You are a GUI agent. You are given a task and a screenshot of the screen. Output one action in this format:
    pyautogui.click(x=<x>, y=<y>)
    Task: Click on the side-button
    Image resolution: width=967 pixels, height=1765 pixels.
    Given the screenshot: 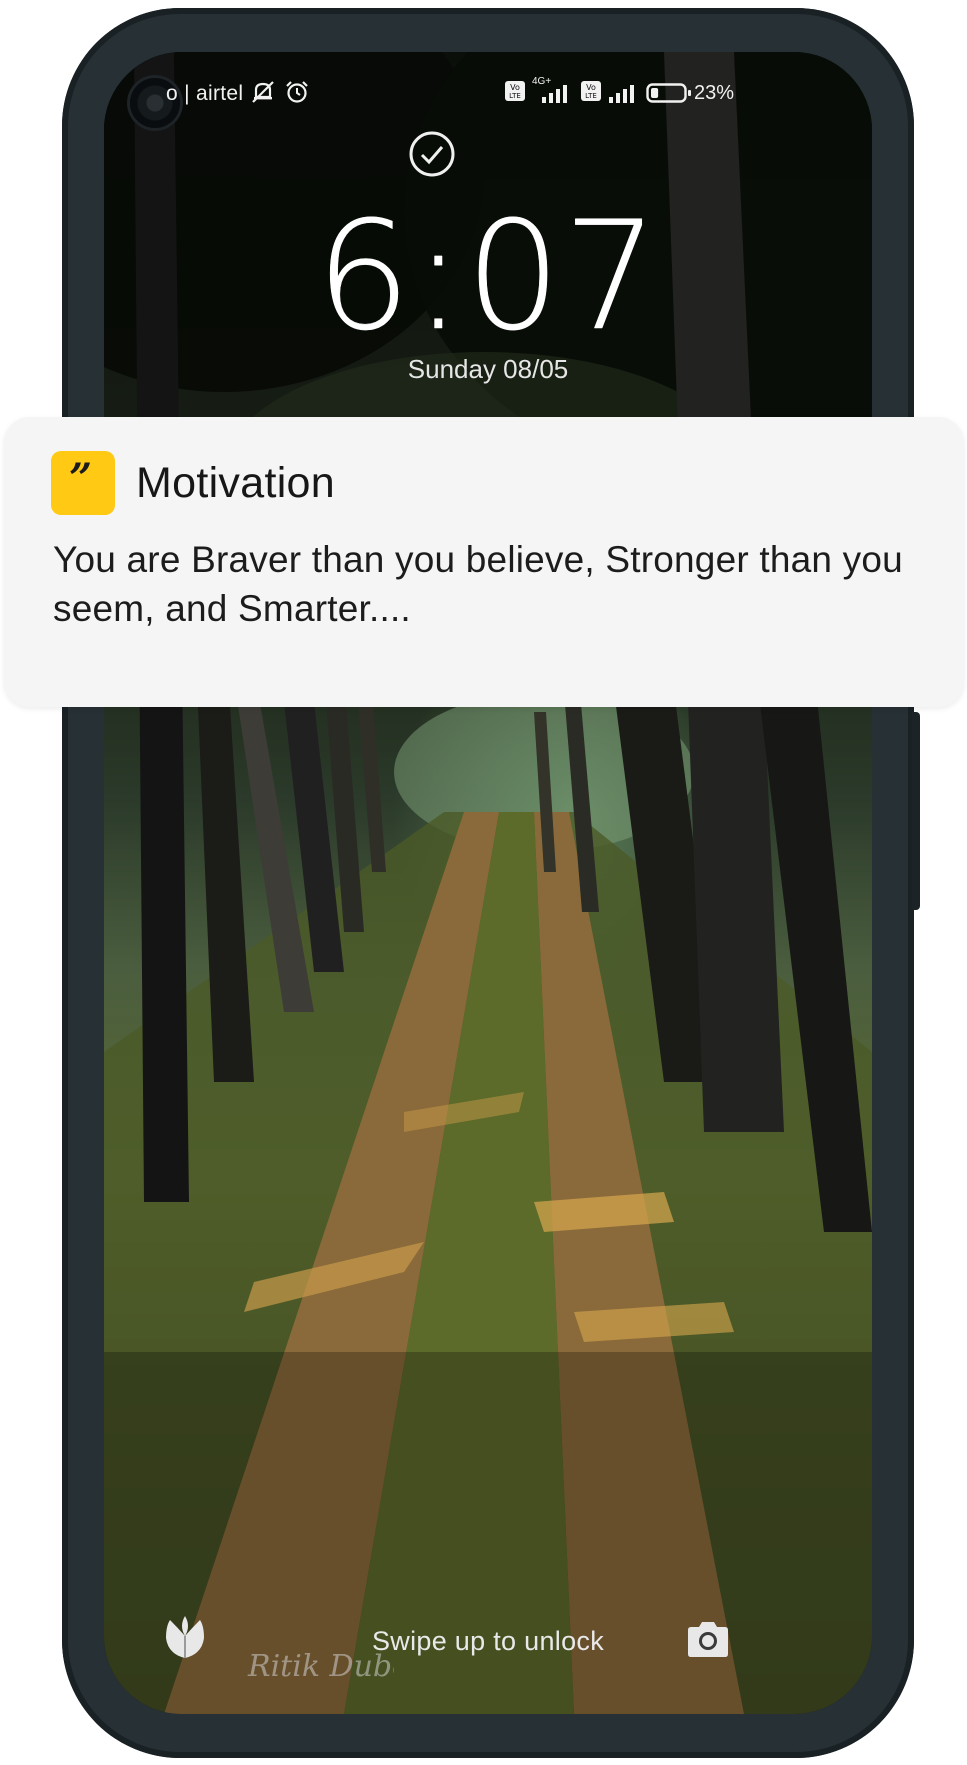 What is the action you would take?
    pyautogui.click(x=916, y=811)
    